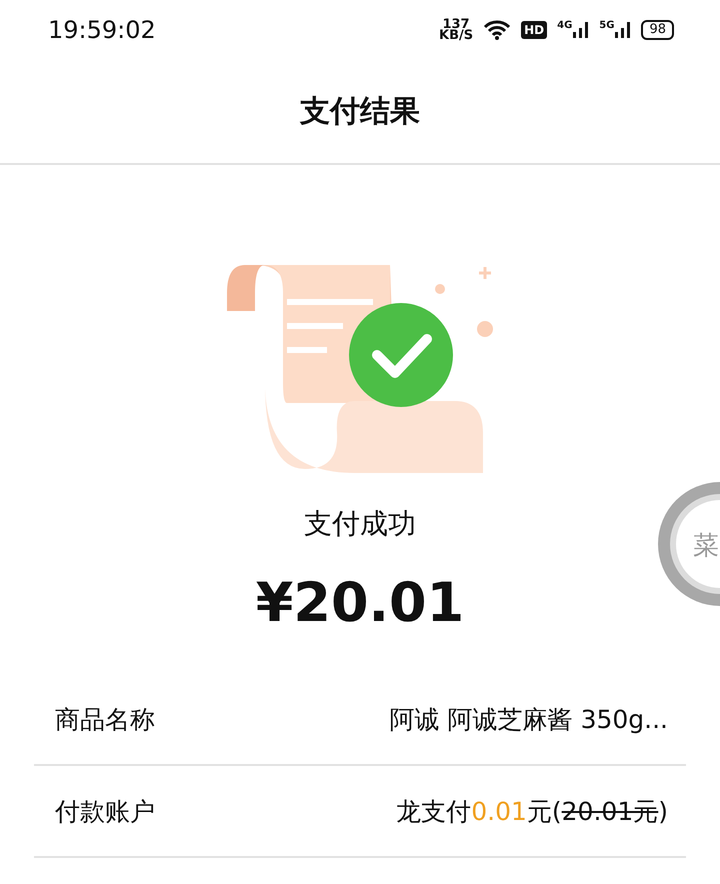 This screenshot has width=720, height=884. Describe the element at coordinates (102, 30) in the screenshot. I see `status-time: 19:59:02` at that location.